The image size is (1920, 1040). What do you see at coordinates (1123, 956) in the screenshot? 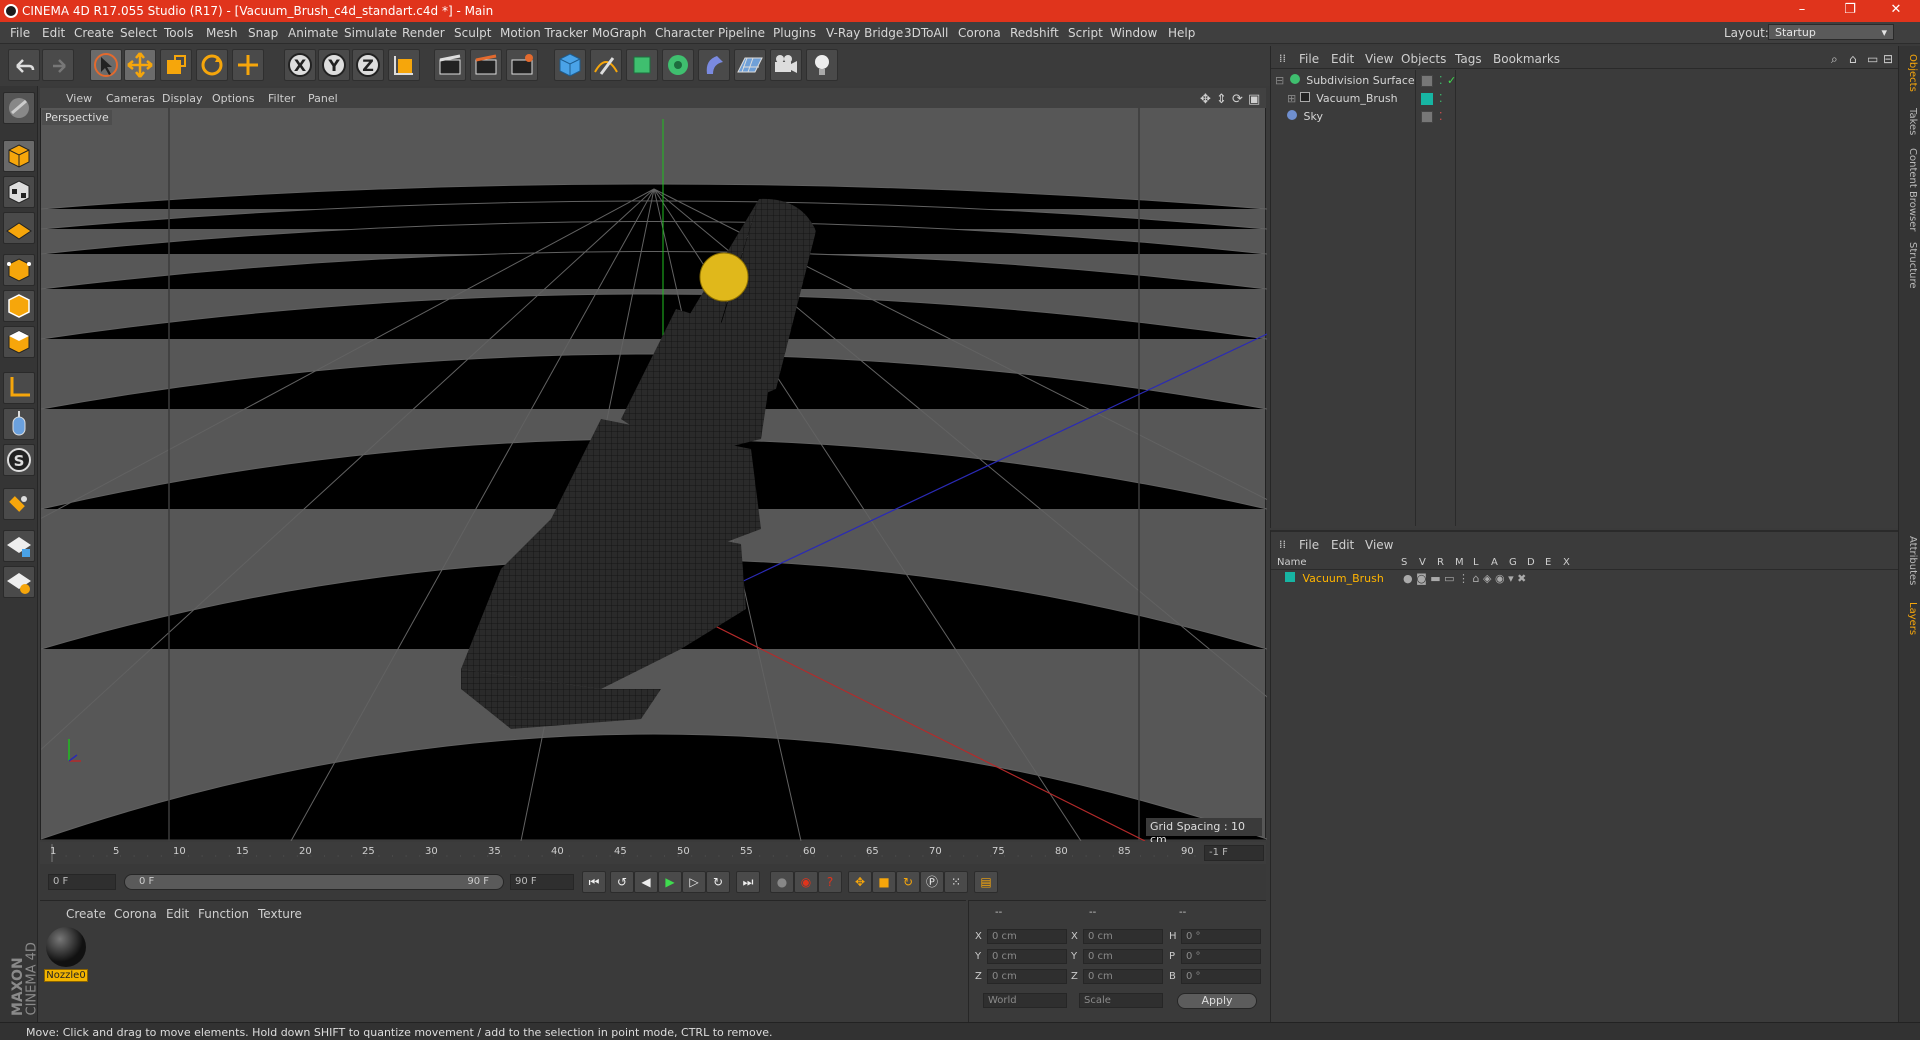
I see `size-y-field: 0 cm` at bounding box center [1123, 956].